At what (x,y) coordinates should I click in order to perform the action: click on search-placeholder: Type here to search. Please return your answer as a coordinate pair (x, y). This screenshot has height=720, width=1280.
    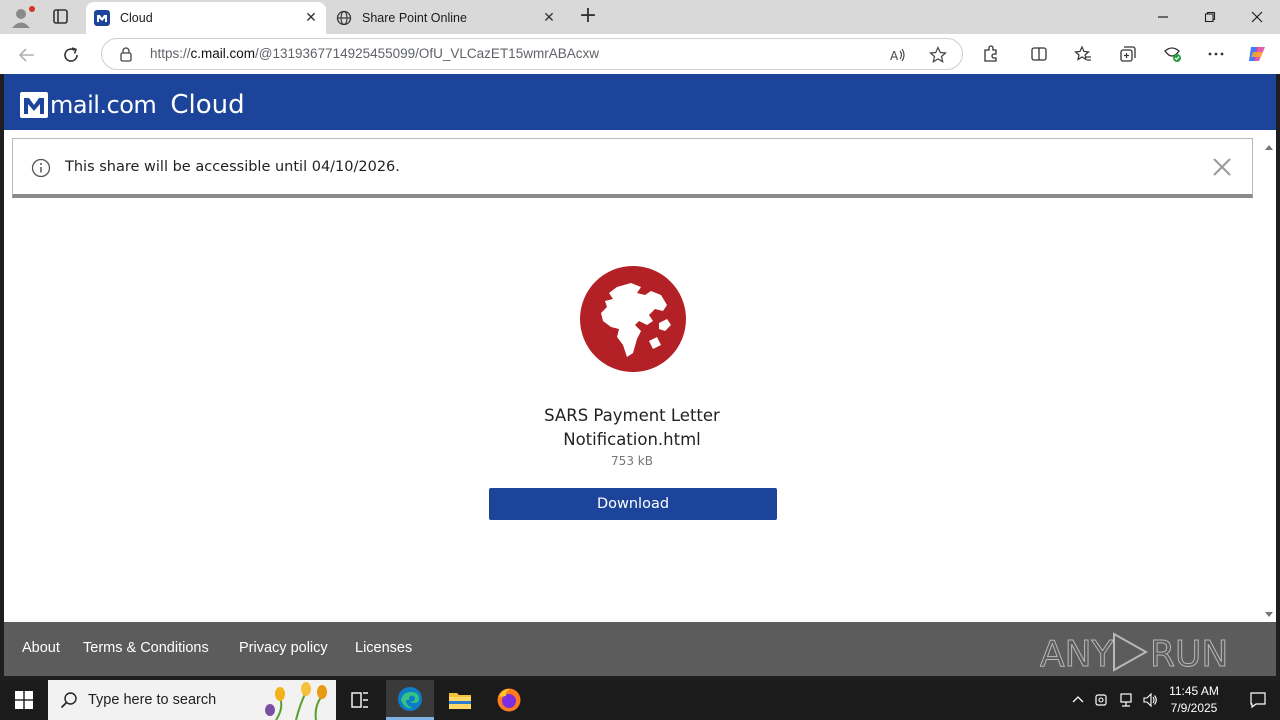
    Looking at the image, I should click on (152, 700).